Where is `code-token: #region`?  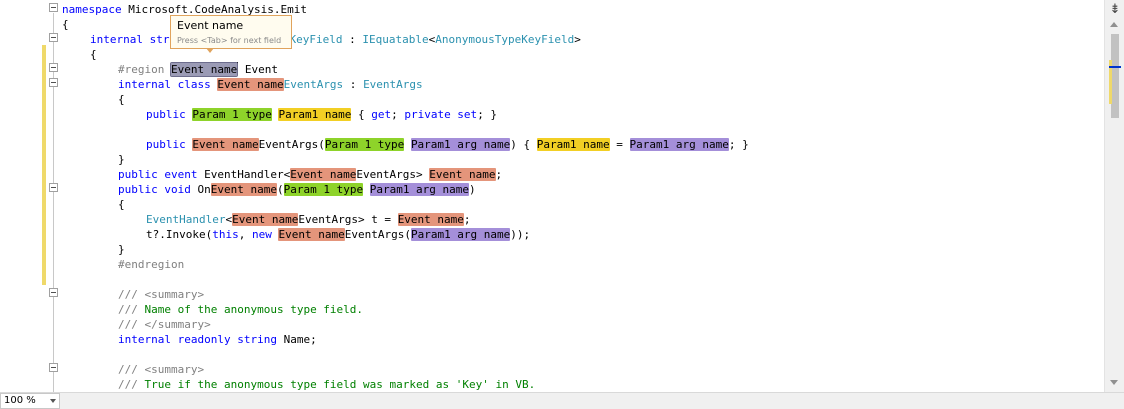
code-token: #region is located at coordinates (144, 69).